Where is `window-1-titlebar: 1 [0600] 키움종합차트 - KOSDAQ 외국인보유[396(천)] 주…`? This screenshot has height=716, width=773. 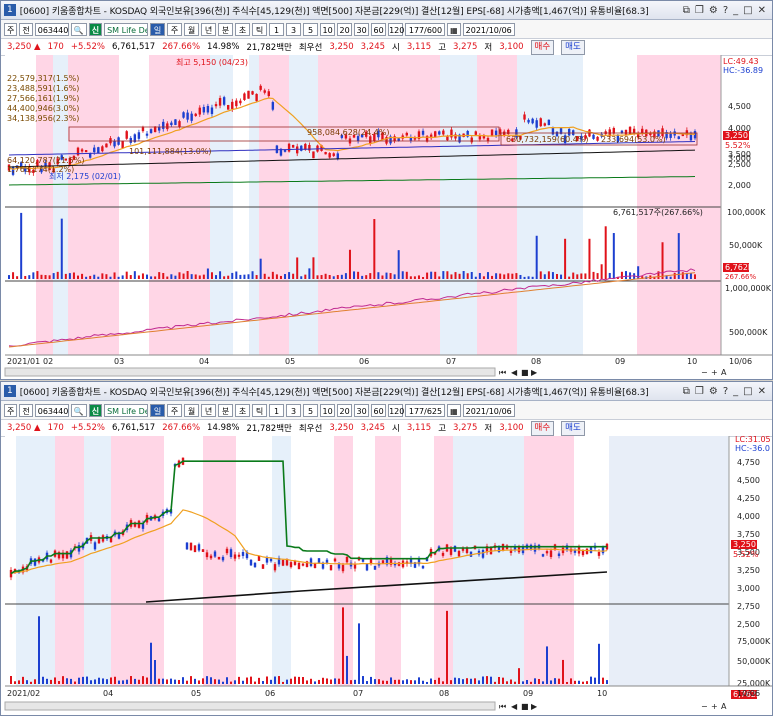 window-1-titlebar: 1 [0600] 키움종합차트 - KOSDAQ 외국인보유[396(천)] 주… is located at coordinates (386, 10).